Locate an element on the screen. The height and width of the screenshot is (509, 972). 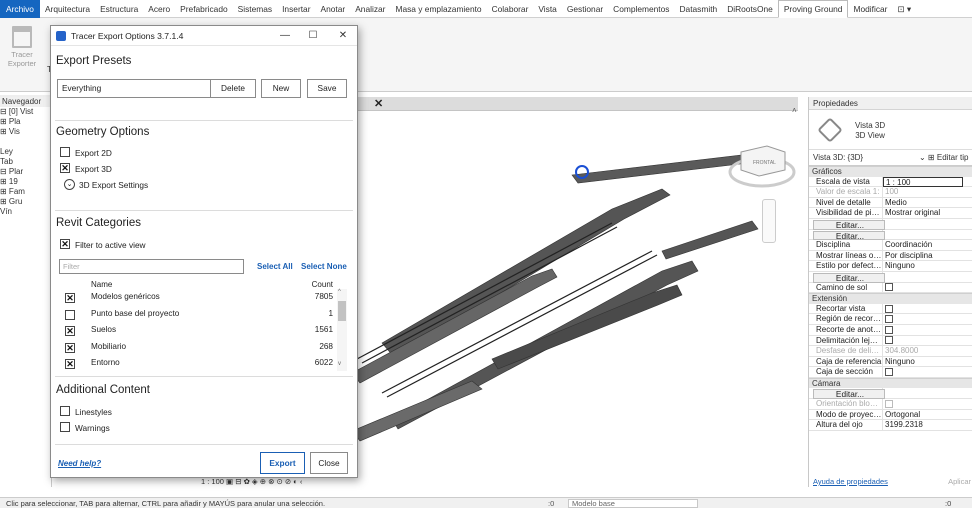
minimize-button: — is located at coordinates (285, 36).